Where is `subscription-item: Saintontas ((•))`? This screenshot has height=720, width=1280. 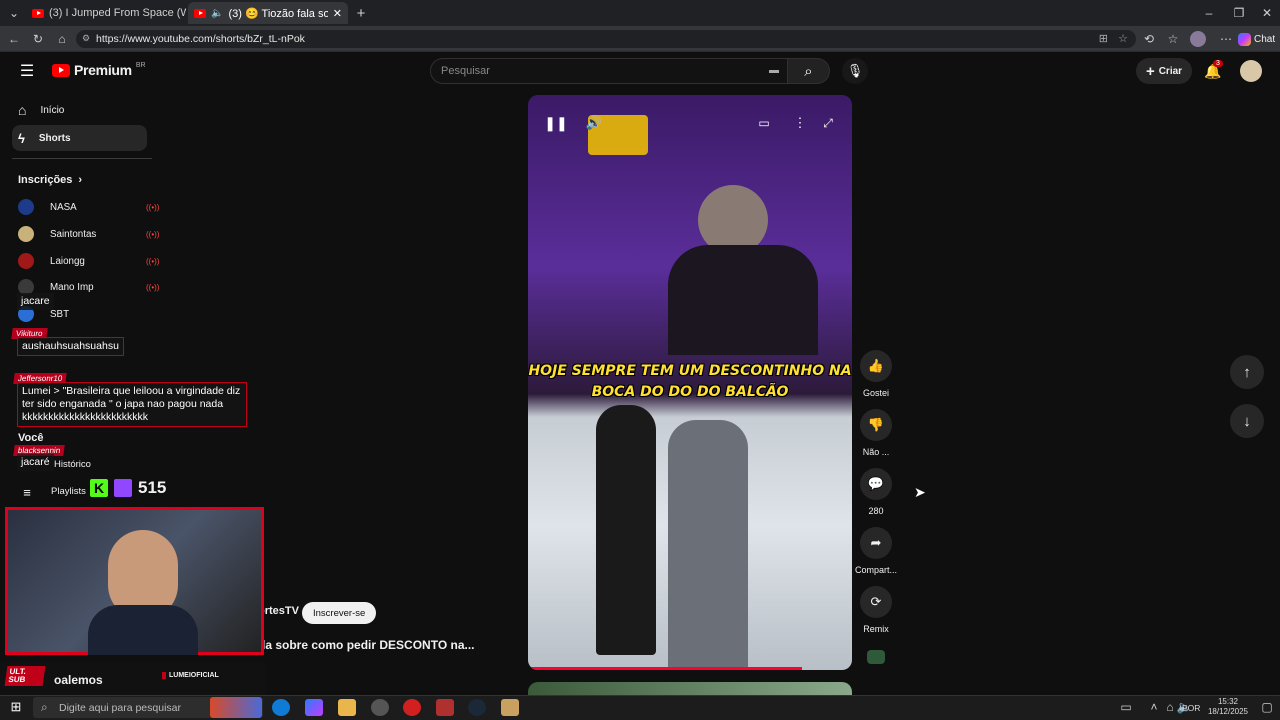
subscription-item: Saintontas ((•)) is located at coordinates (88, 234).